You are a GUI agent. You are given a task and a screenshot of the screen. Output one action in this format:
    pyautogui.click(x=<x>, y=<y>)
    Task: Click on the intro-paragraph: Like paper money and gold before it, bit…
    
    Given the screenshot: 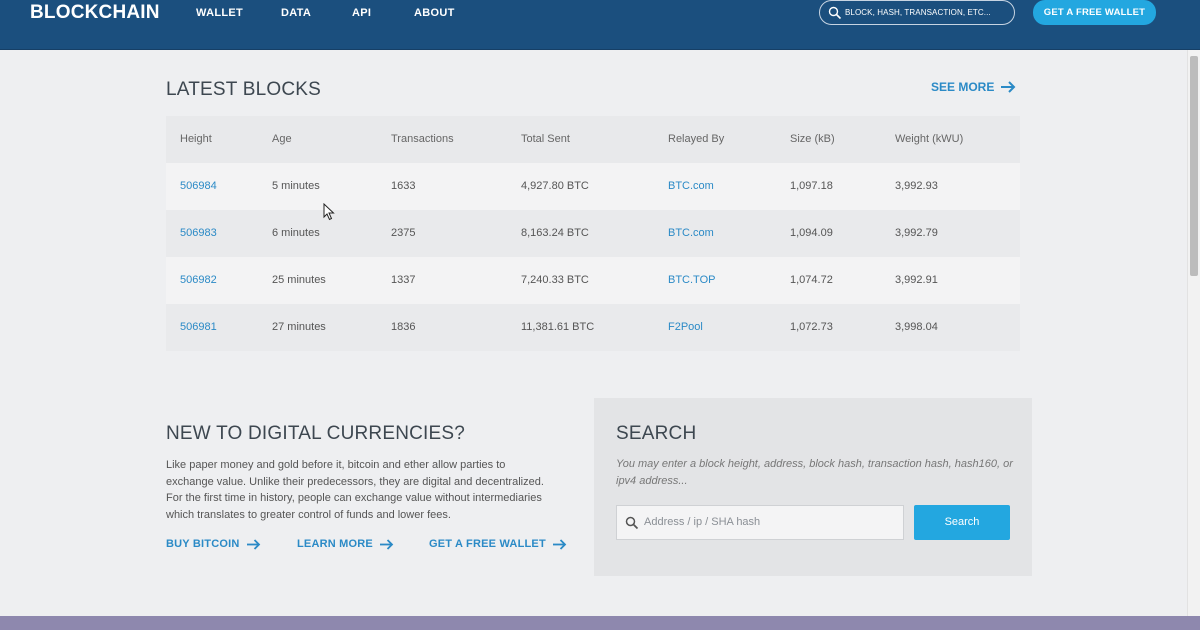 What is the action you would take?
    pyautogui.click(x=355, y=490)
    